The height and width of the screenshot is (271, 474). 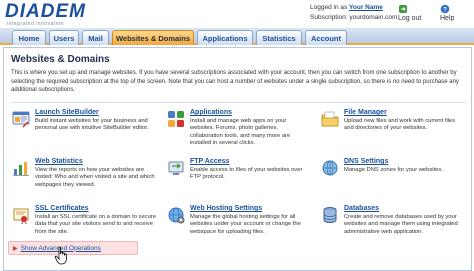 What do you see at coordinates (409, 13) in the screenshot?
I see `logout-button: Log out` at bounding box center [409, 13].